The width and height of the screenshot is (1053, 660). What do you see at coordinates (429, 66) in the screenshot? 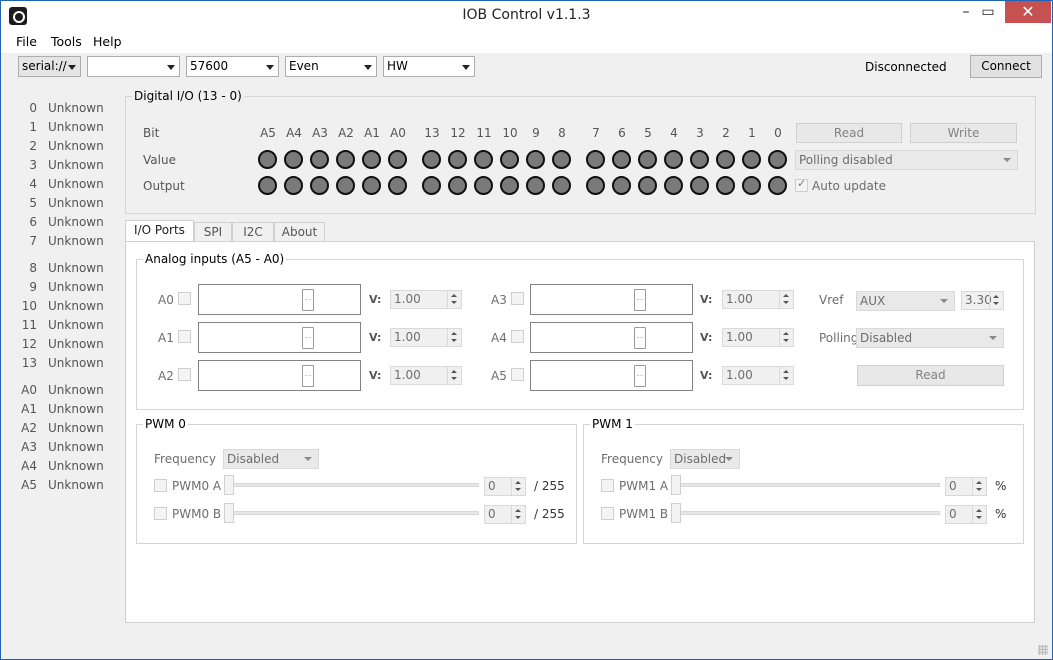
I see `flow-control-select: HW` at bounding box center [429, 66].